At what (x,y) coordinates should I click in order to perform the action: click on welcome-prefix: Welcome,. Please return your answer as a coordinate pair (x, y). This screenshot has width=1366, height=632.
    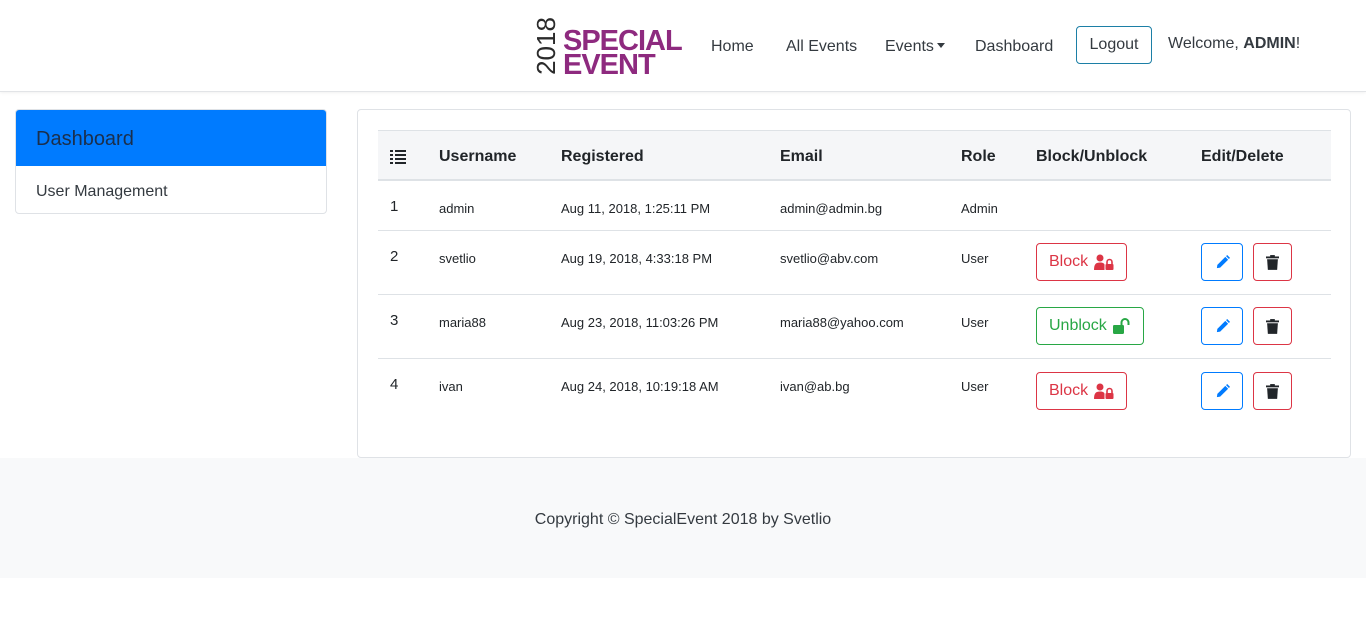
    Looking at the image, I should click on (1206, 43).